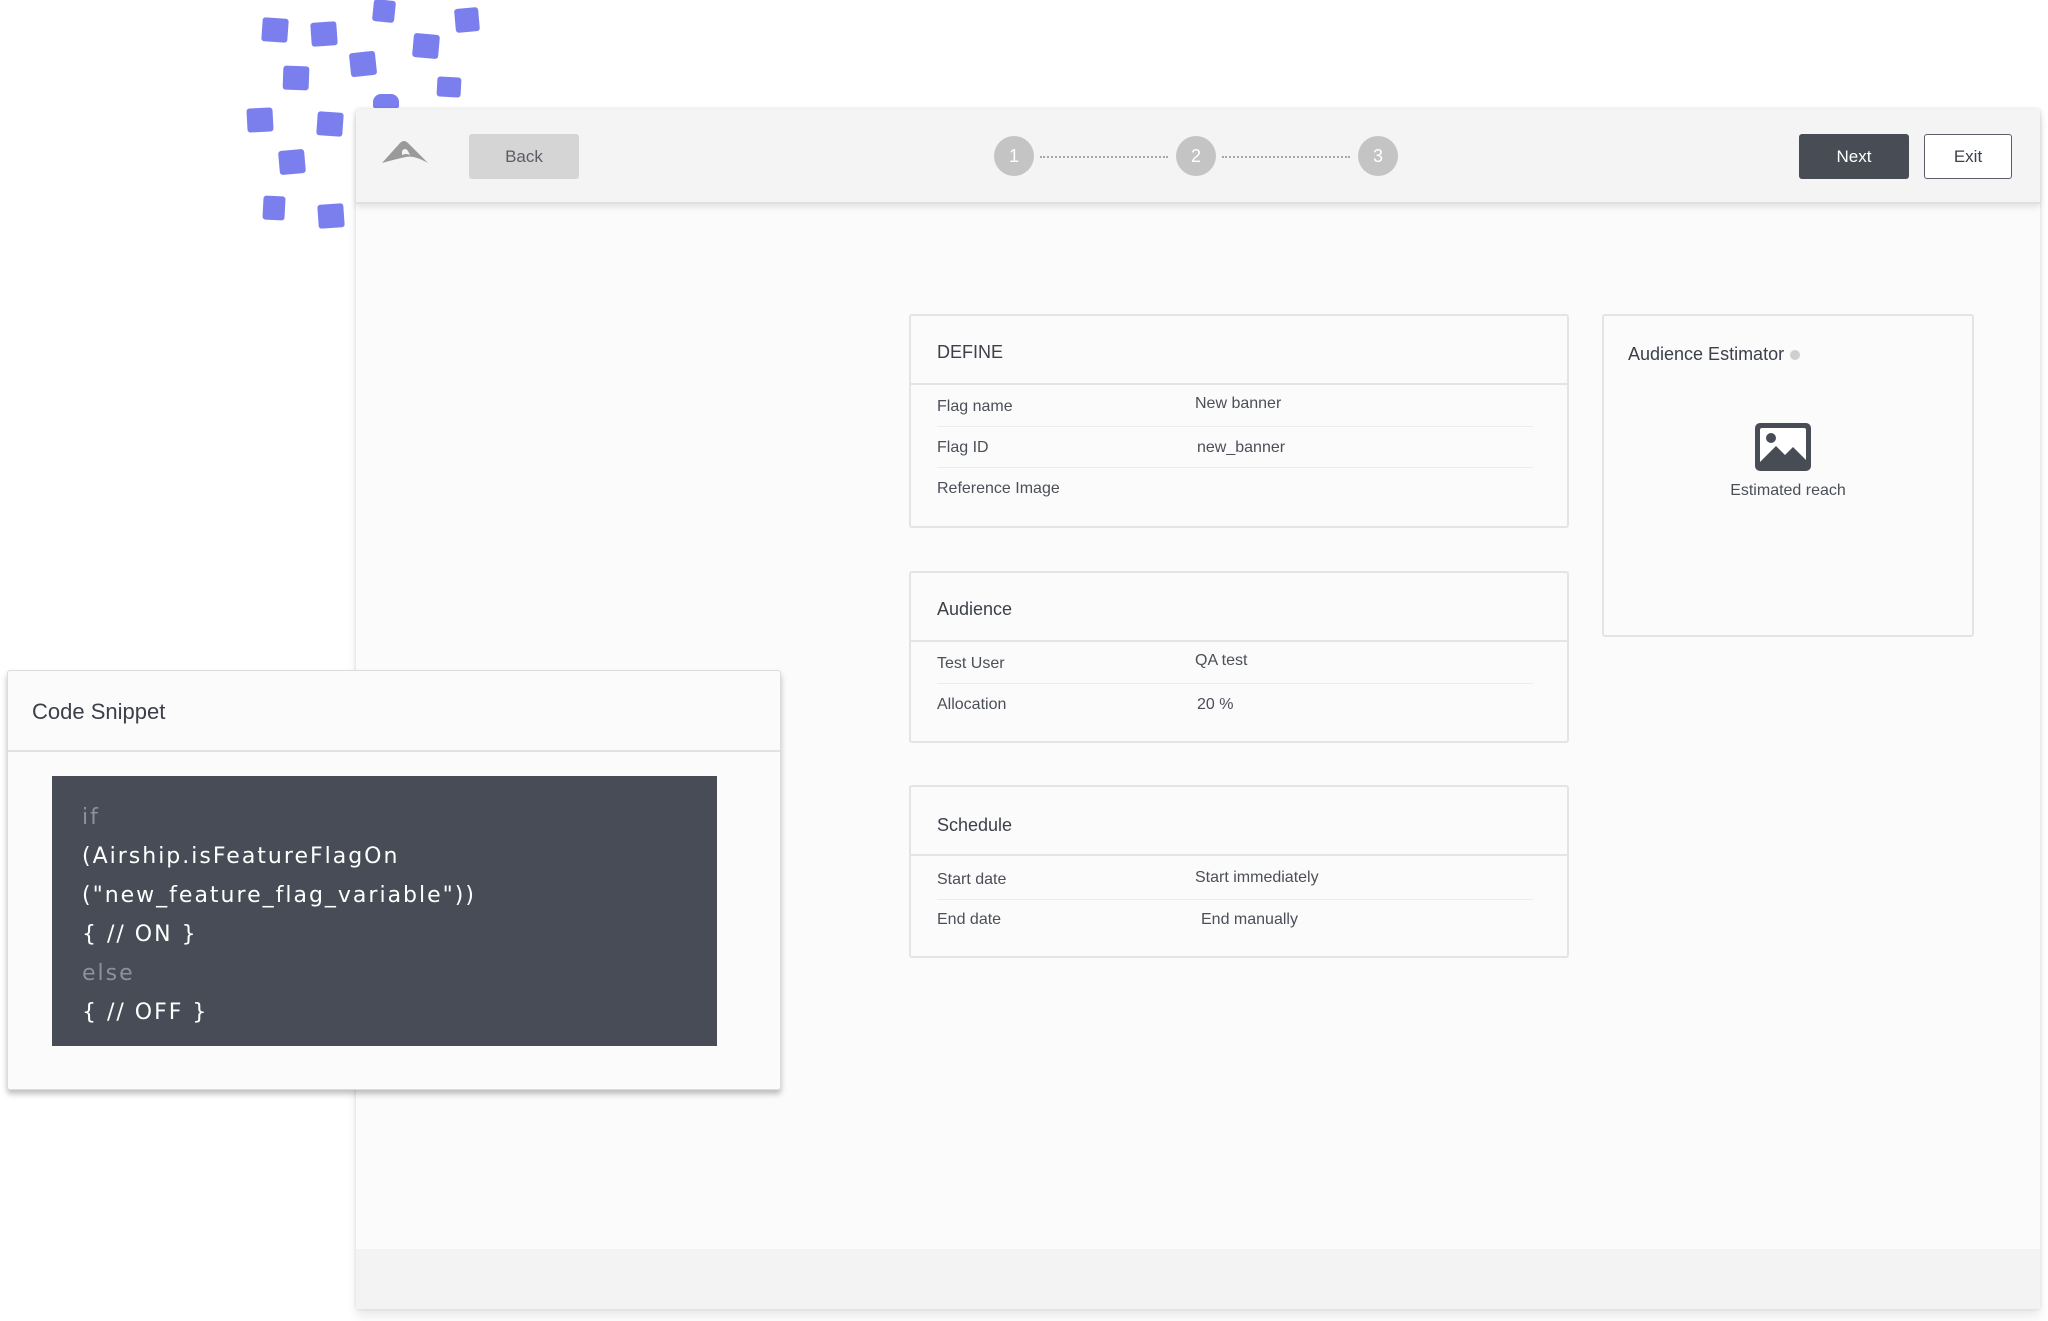 This screenshot has height=1321, width=2048. I want to click on code-line: ("new_feature_flag_variable")), so click(279, 895).